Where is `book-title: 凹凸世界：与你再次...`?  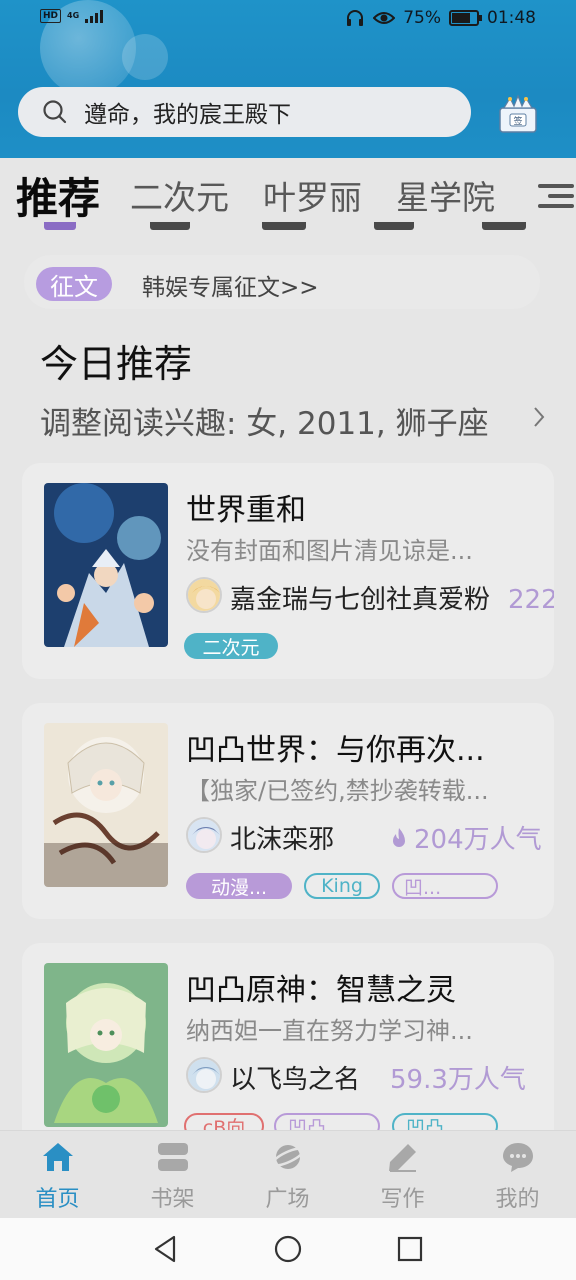 book-title: 凹凸世界：与你再次... is located at coordinates (335, 750).